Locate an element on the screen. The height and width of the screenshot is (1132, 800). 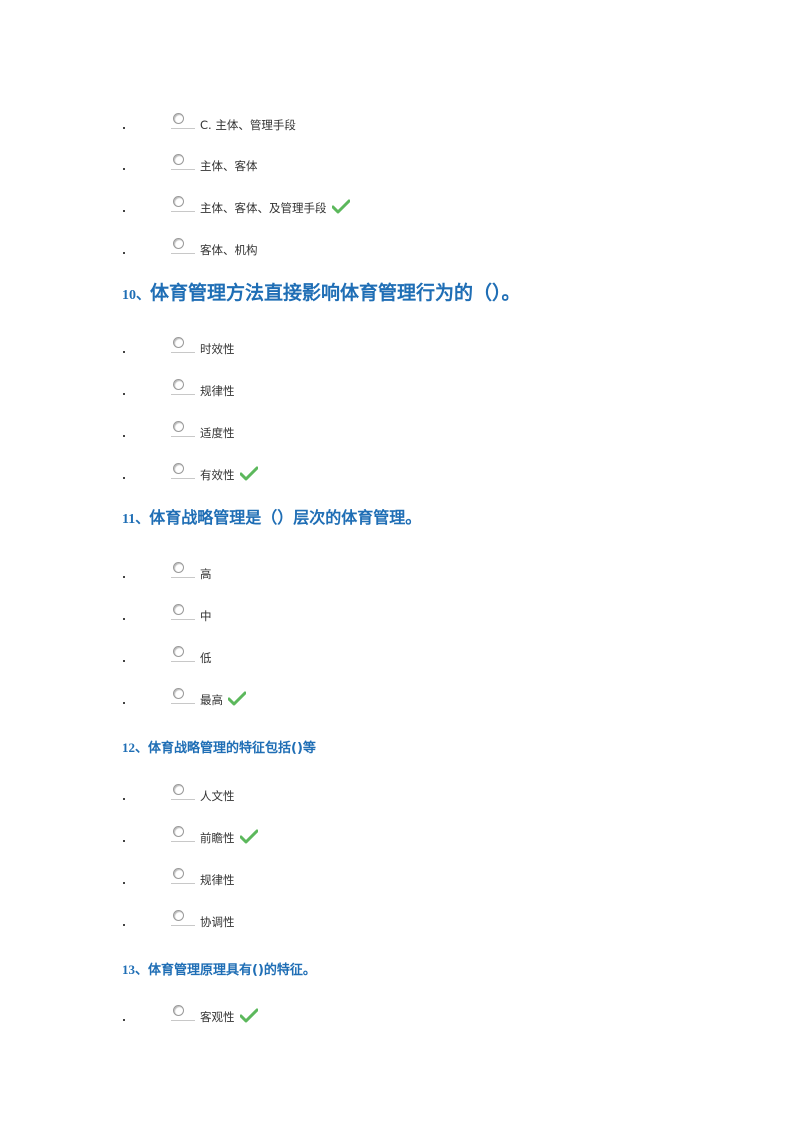
option-label: 客体、机构 is located at coordinates (229, 250).